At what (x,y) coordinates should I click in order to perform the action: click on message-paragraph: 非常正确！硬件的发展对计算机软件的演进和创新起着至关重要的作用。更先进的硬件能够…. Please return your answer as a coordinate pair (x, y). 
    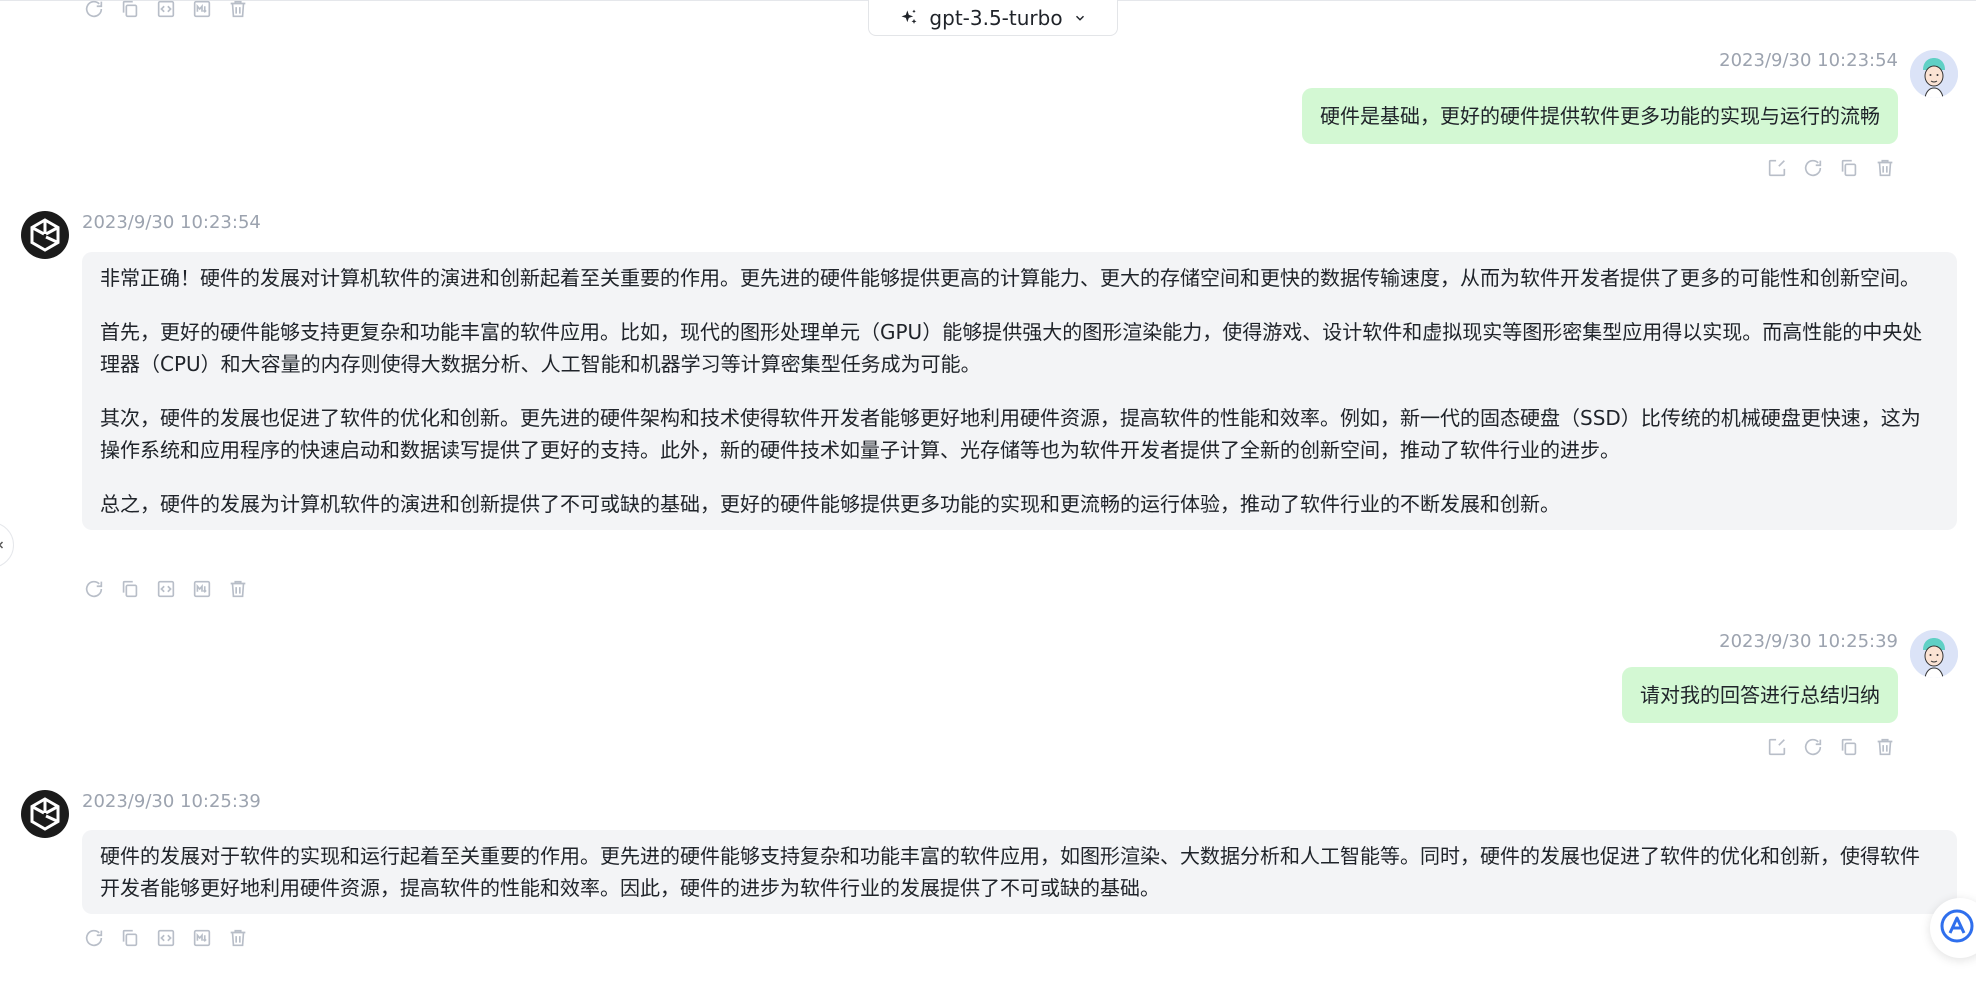
    Looking at the image, I should click on (1010, 278).